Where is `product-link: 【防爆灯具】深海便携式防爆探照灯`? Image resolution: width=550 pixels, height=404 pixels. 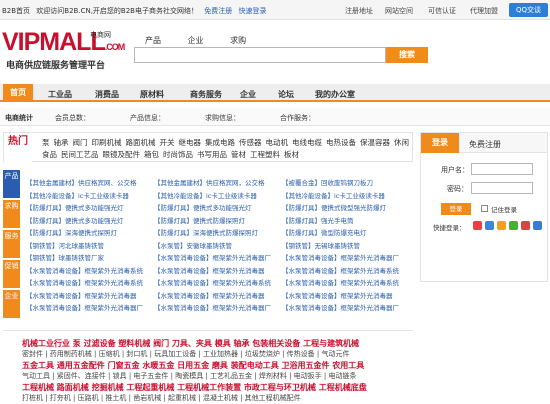 product-link: 【防爆灯具】深海便携式防爆探照灯 is located at coordinates (218, 232).